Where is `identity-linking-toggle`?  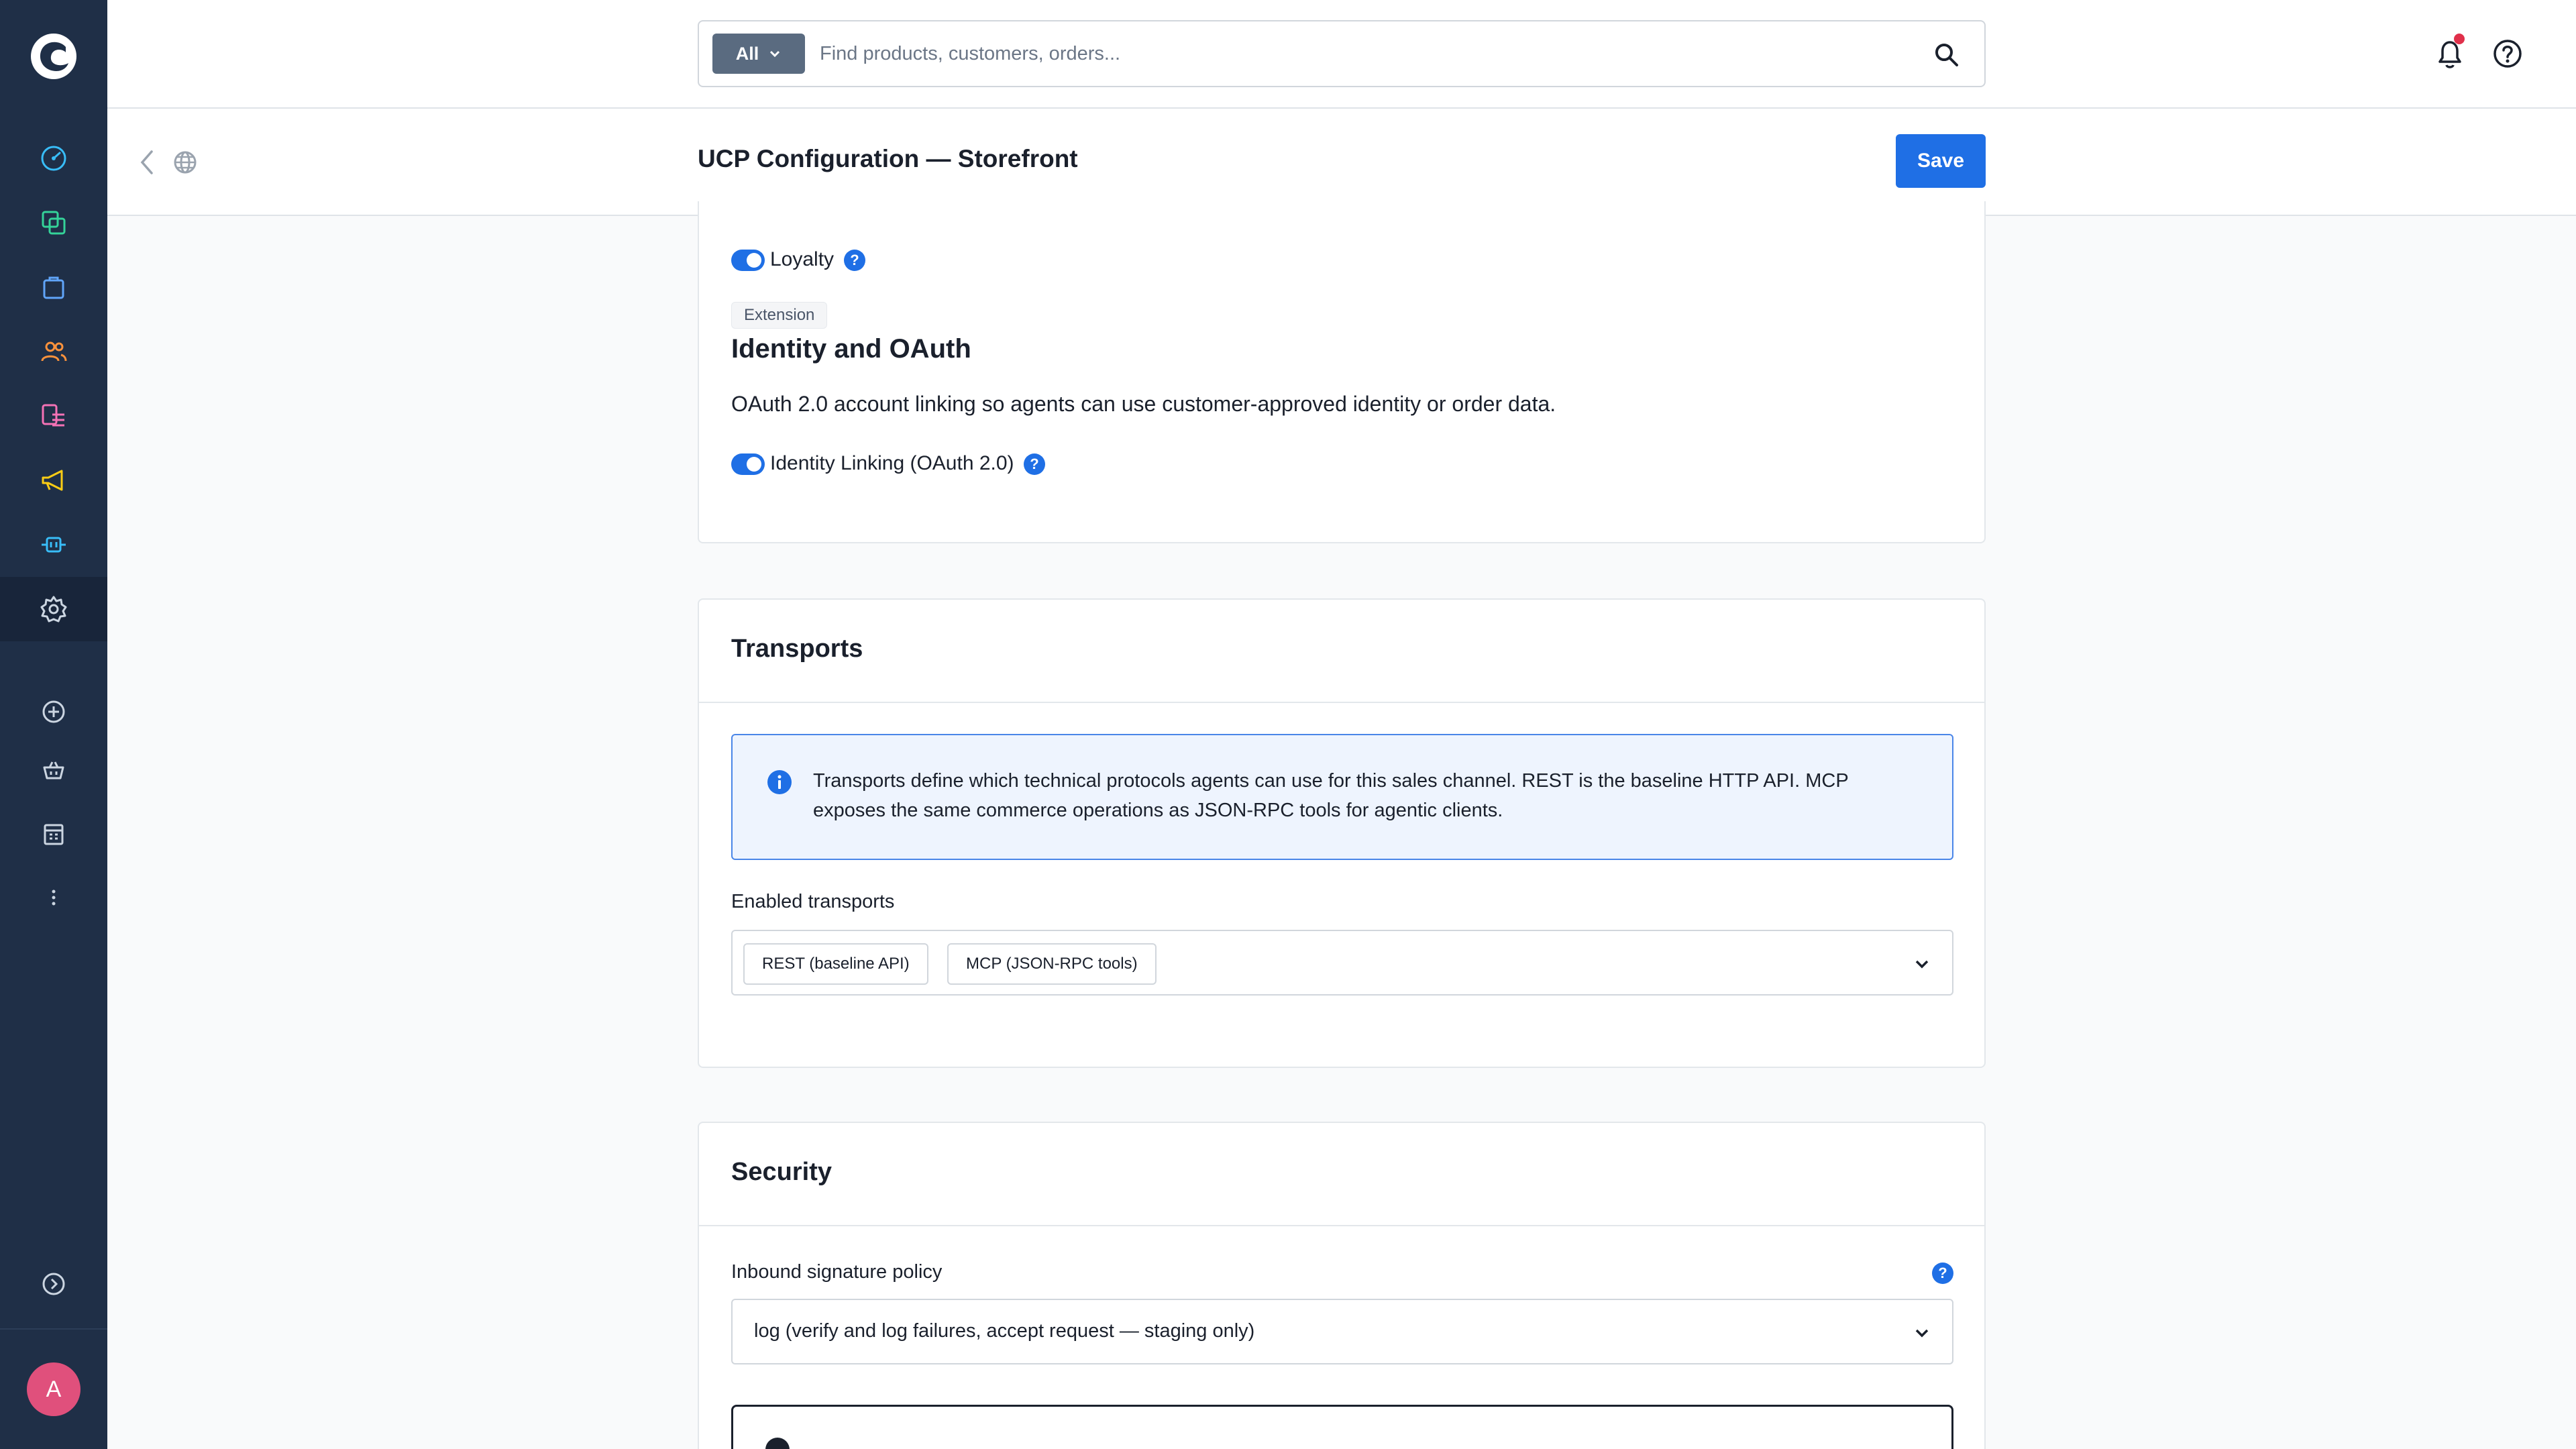 identity-linking-toggle is located at coordinates (748, 464).